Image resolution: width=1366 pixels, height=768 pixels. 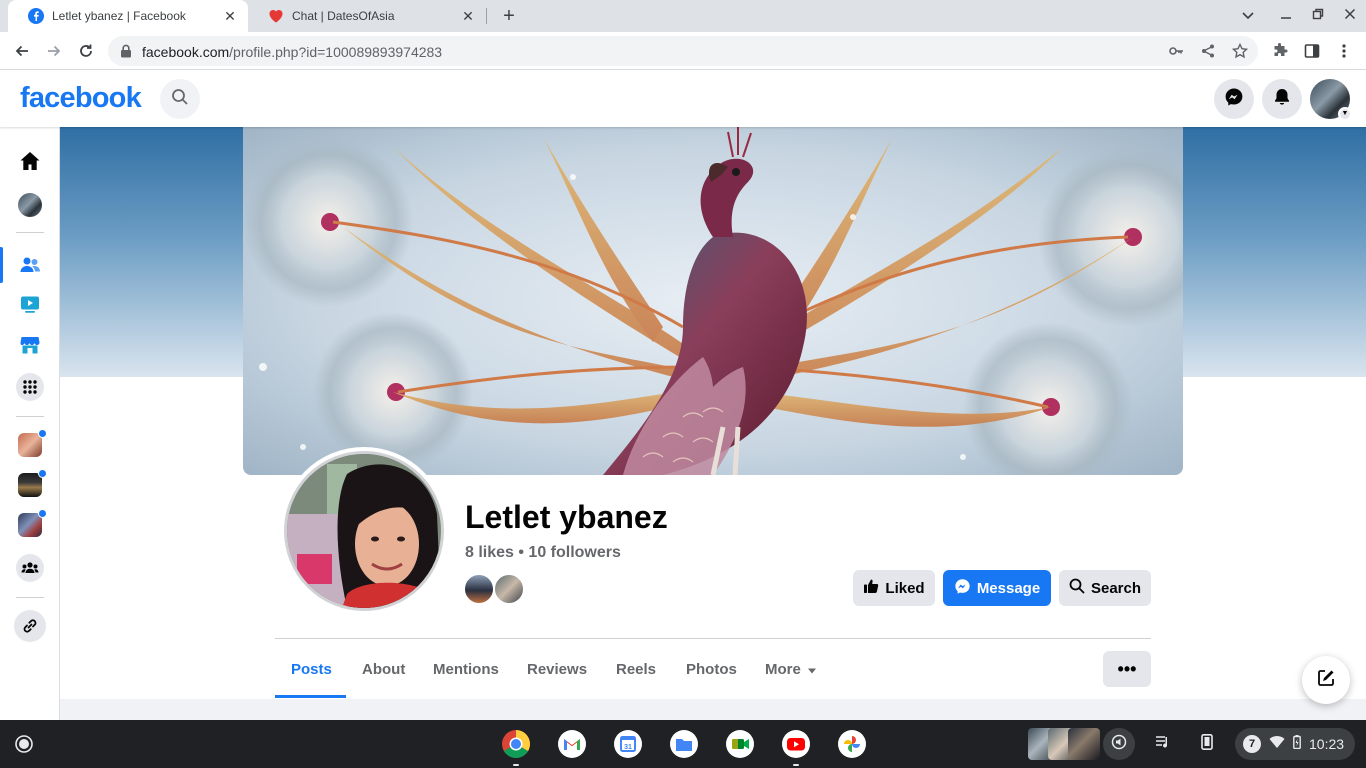 I want to click on holding-space-thumbnails, so click(x=1064, y=744).